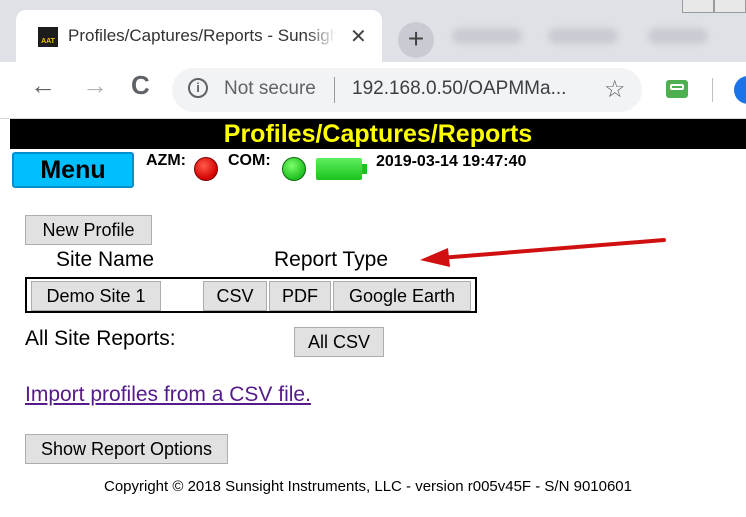 The image size is (746, 517). I want to click on profile-avatar-icon, so click(740, 90).